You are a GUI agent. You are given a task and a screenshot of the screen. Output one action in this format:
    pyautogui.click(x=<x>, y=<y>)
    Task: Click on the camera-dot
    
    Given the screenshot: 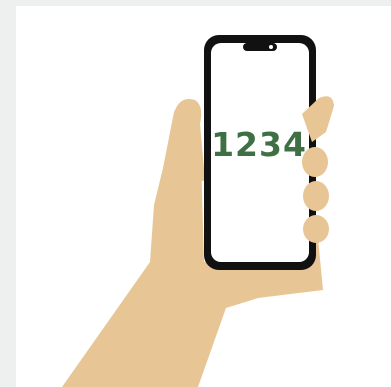 What is the action you would take?
    pyautogui.click(x=271, y=47)
    